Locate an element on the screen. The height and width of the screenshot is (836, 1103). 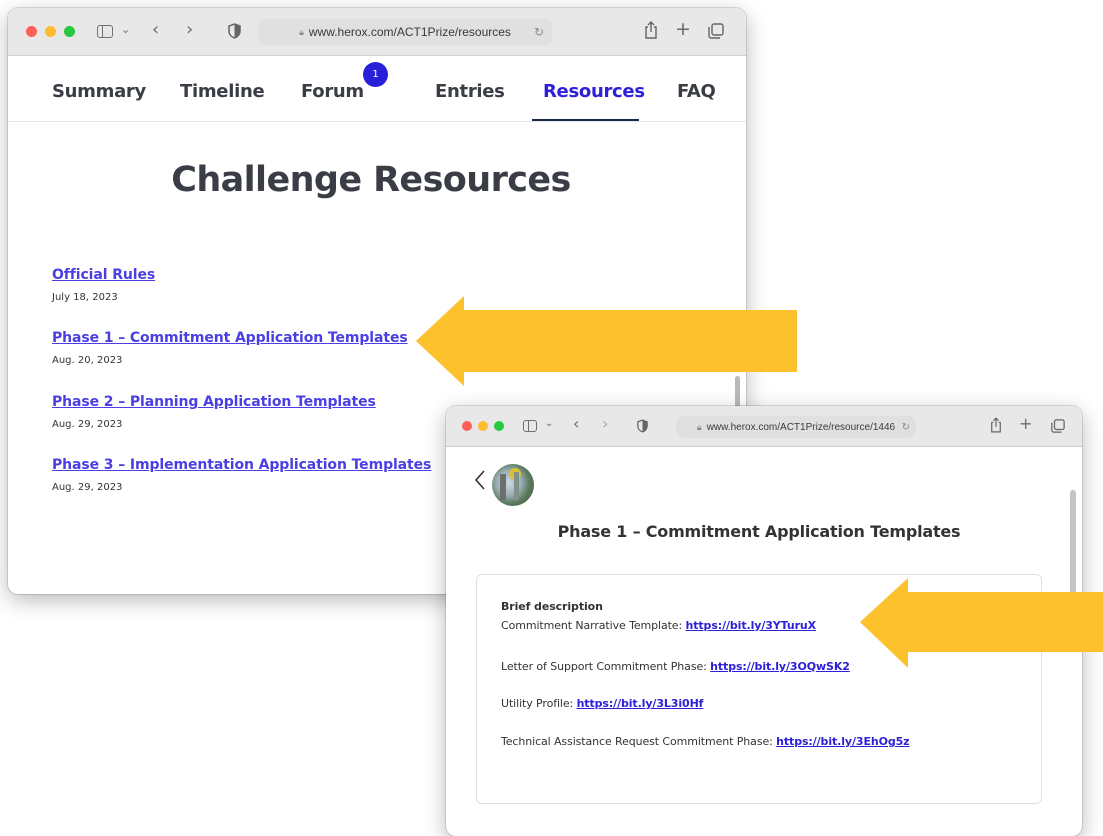
tab-forum: Forum is located at coordinates (332, 91).